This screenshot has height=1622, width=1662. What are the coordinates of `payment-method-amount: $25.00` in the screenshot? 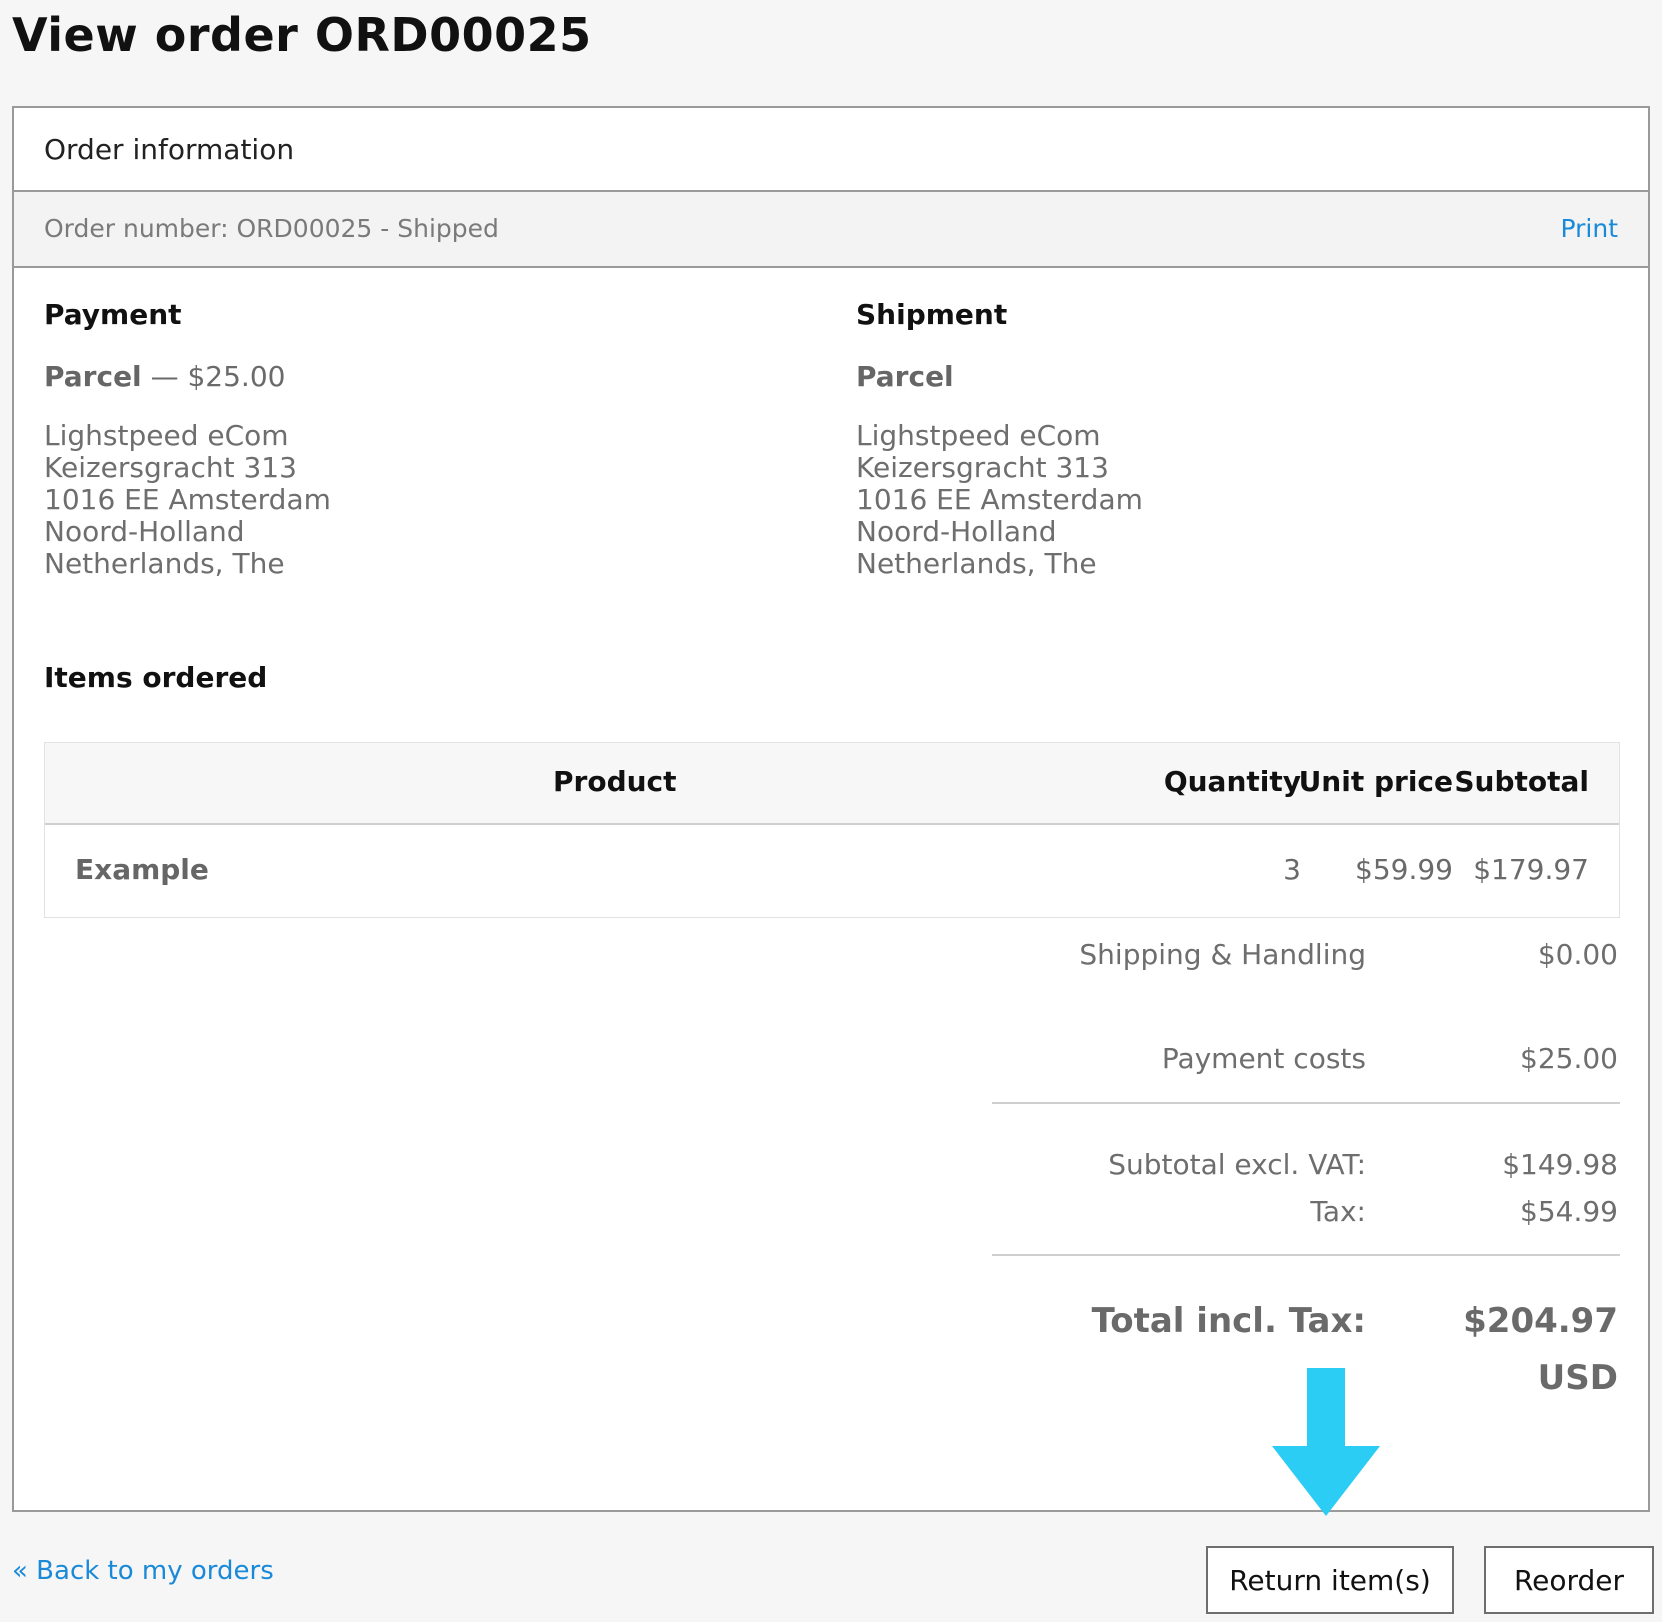 It's located at (236, 376).